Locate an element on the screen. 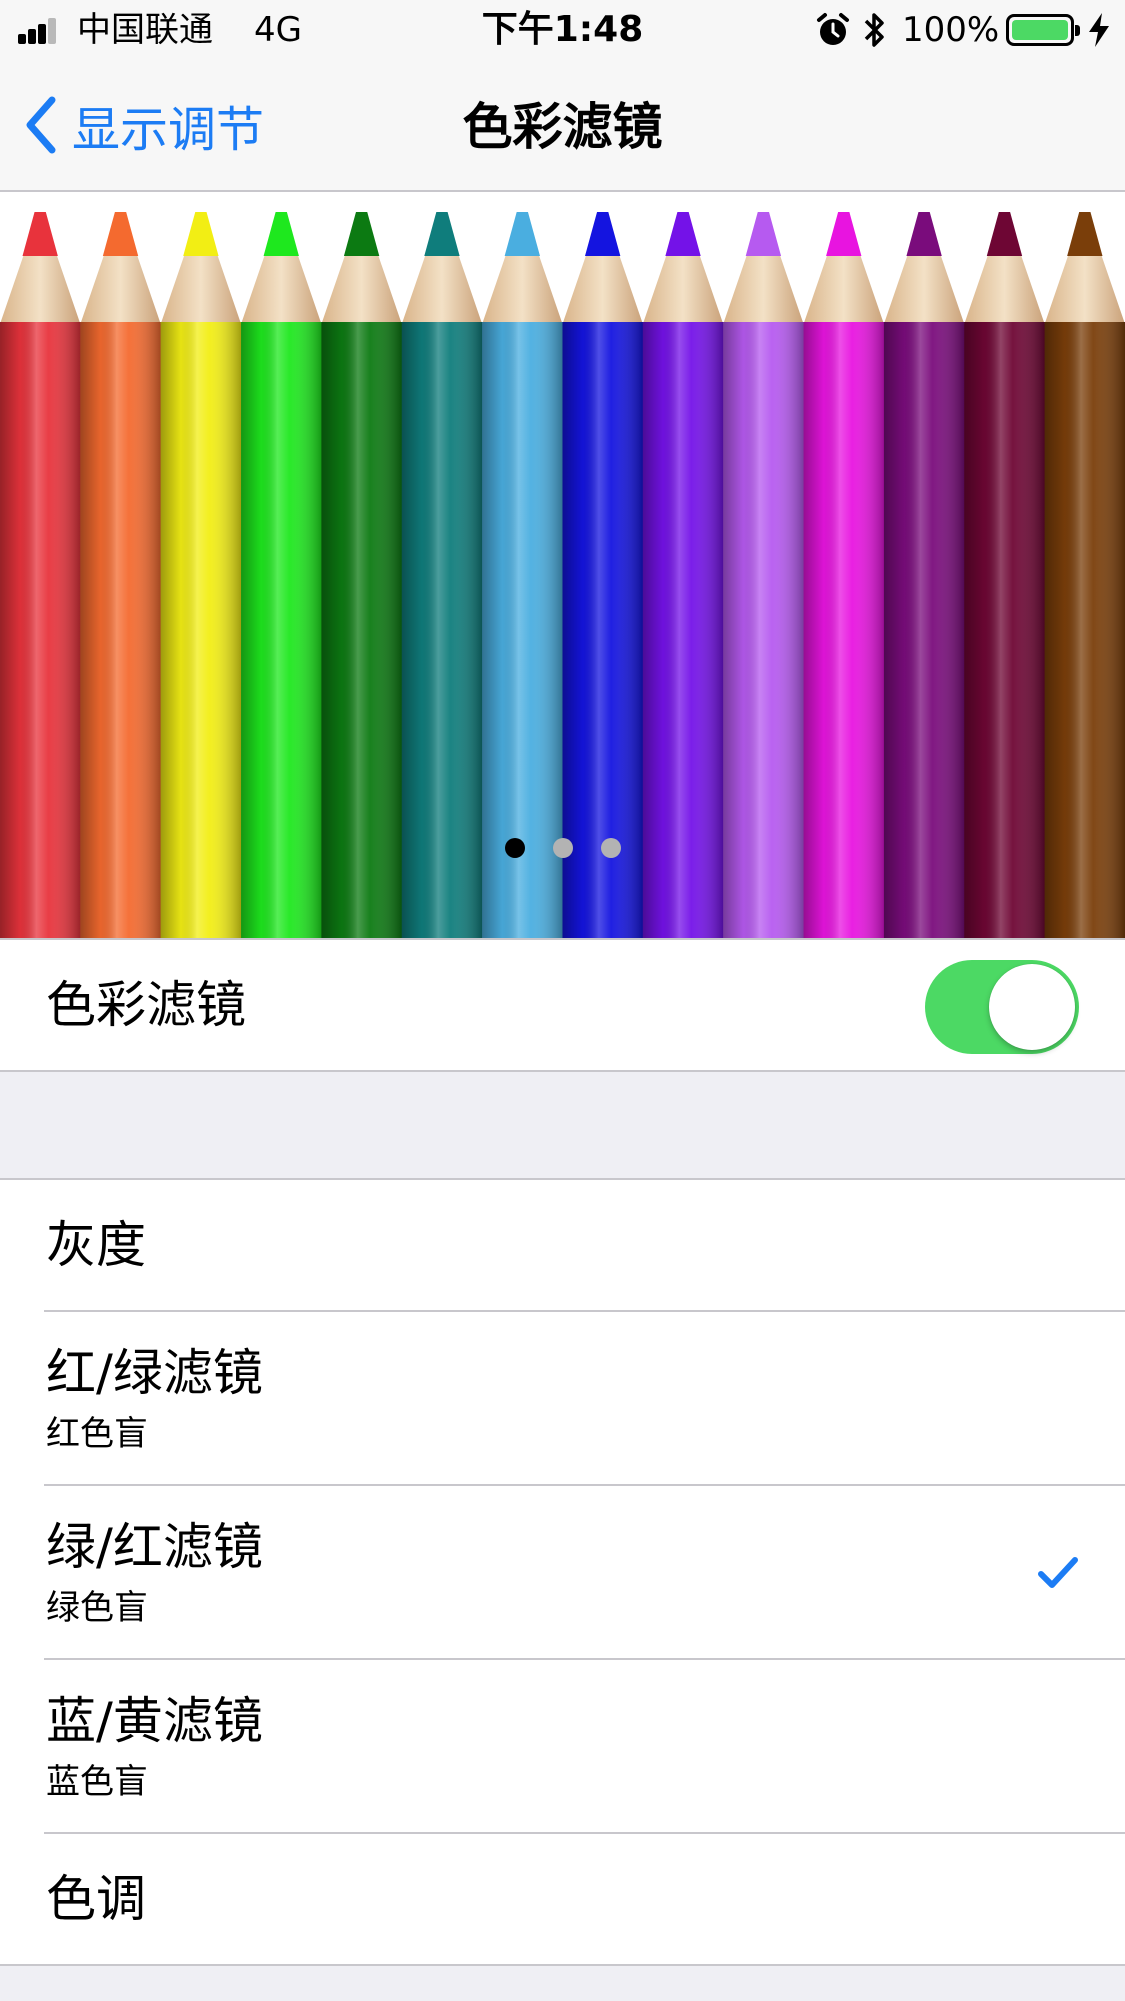  status-bar: 中国联通 4G 下午1:48 100% is located at coordinates (562, 30).